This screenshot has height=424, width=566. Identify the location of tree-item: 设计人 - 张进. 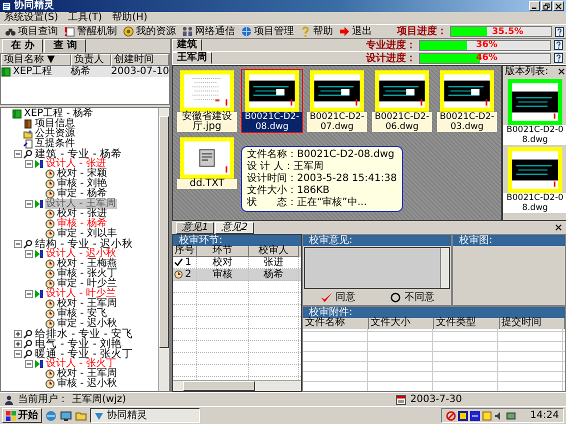
(76, 164).